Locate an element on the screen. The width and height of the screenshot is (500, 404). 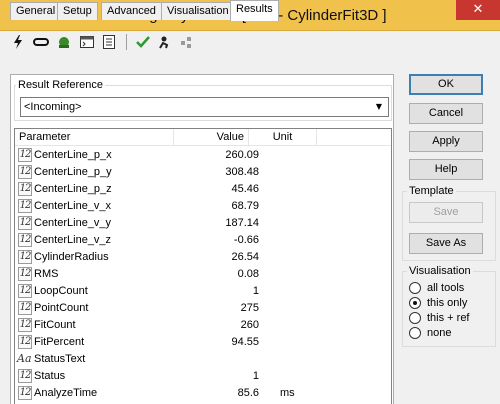
tab-results: Results is located at coordinates (254, 10).